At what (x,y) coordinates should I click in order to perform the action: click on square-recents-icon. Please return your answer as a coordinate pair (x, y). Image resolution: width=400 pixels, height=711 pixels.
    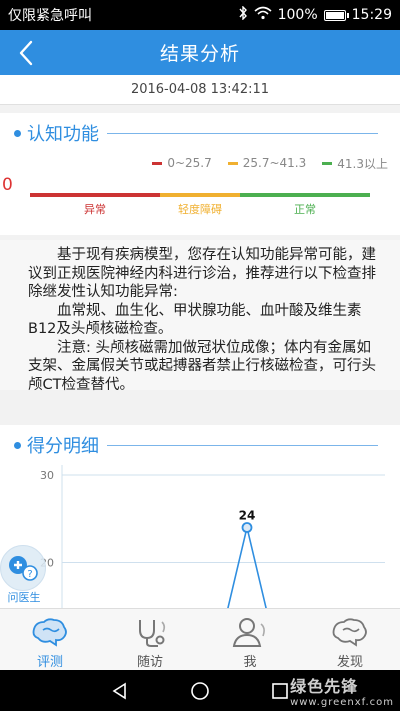
    Looking at the image, I should click on (280, 690).